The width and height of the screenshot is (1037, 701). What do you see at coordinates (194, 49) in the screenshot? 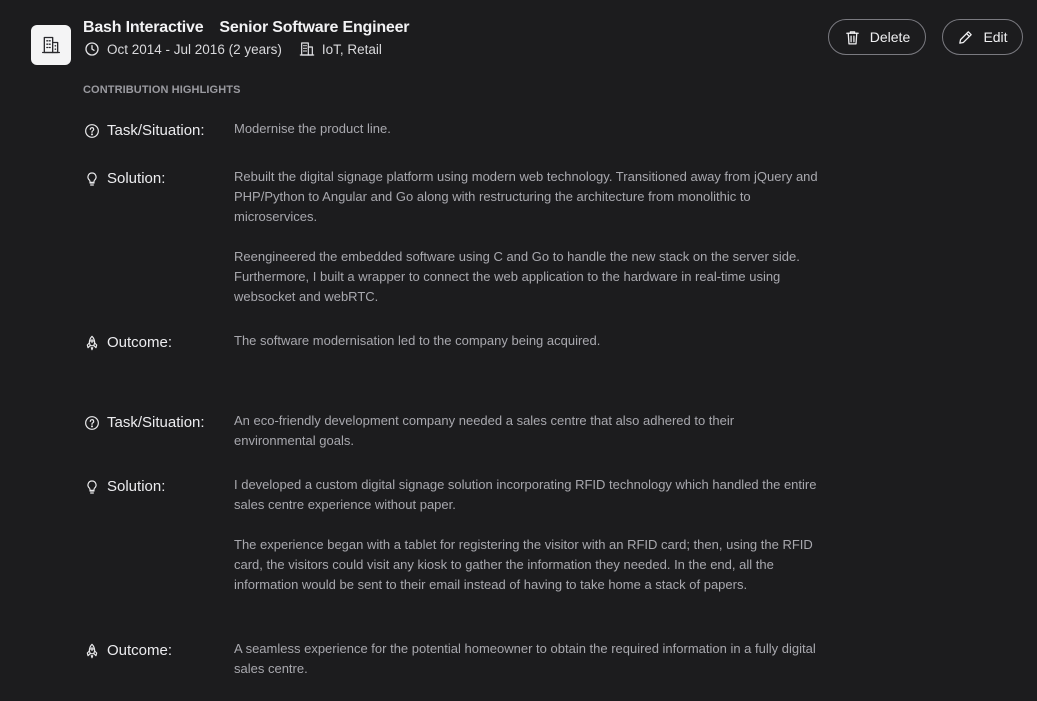
I see `duration-text: Oct 2014 - Jul 2016 (2 years)` at bounding box center [194, 49].